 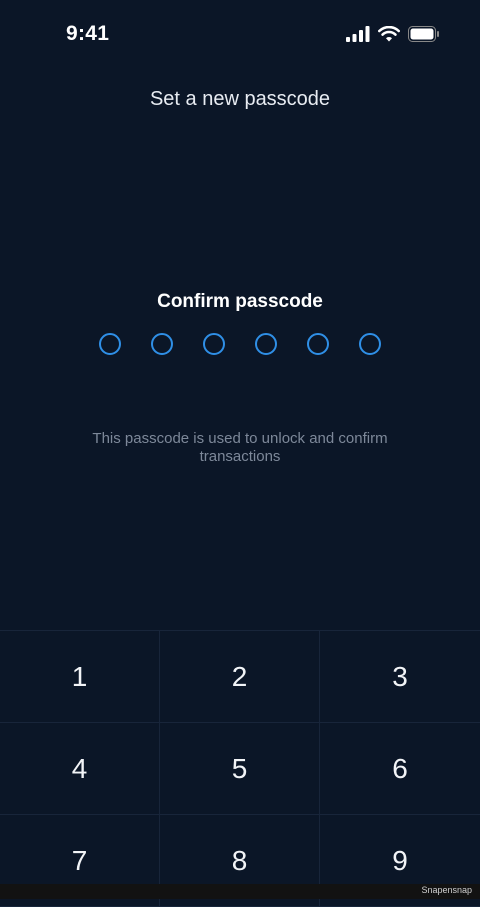 What do you see at coordinates (358, 36) in the screenshot?
I see `signal-icon` at bounding box center [358, 36].